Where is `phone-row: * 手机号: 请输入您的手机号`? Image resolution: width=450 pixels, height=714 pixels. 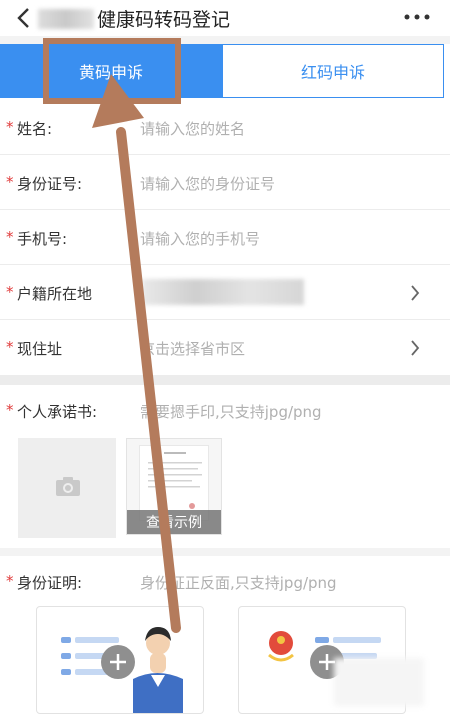 phone-row: * 手机号: 请输入您的手机号 is located at coordinates (225, 237).